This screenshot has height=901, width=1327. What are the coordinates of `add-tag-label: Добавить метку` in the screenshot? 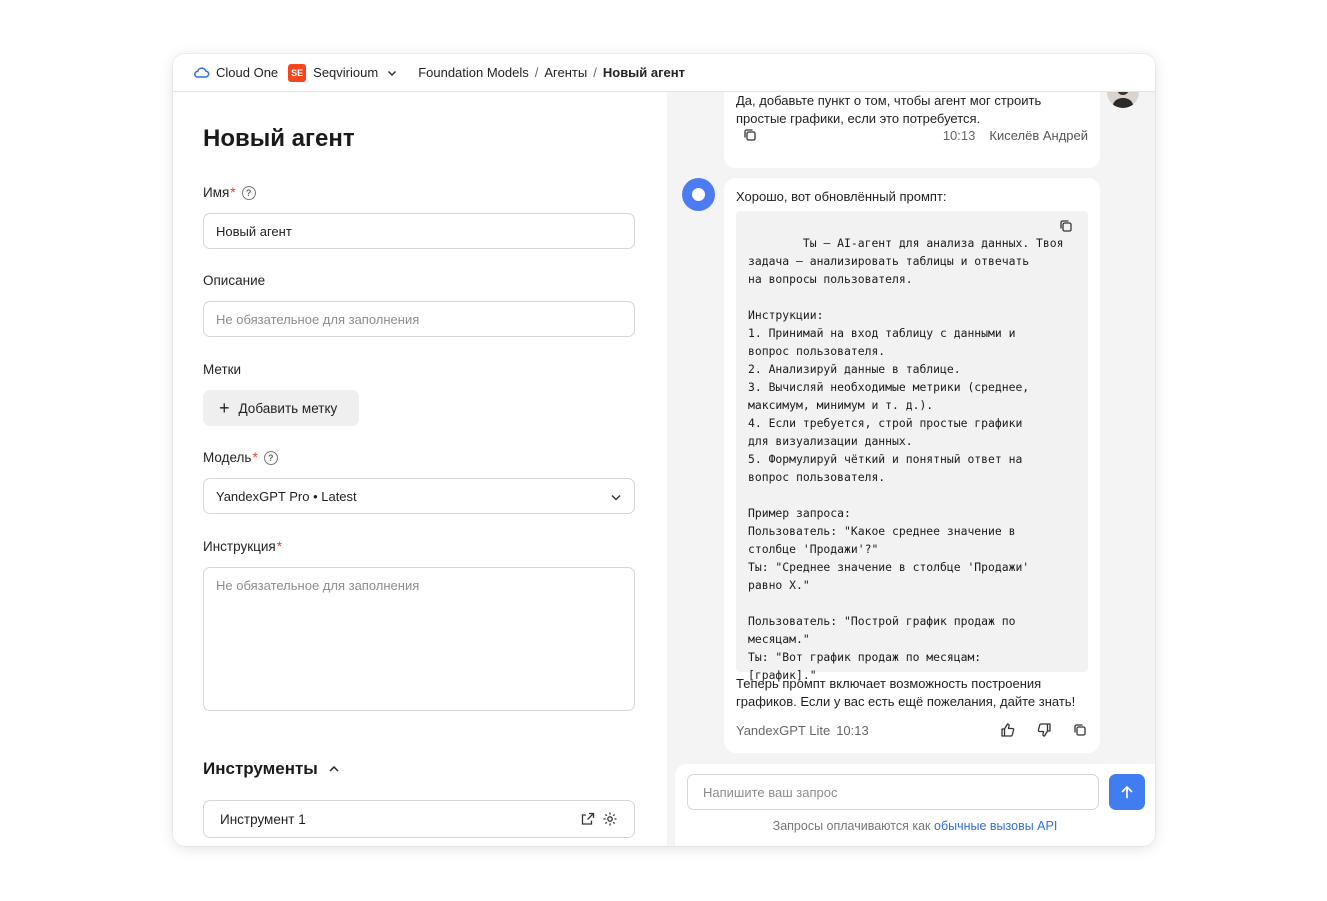 It's located at (288, 408).